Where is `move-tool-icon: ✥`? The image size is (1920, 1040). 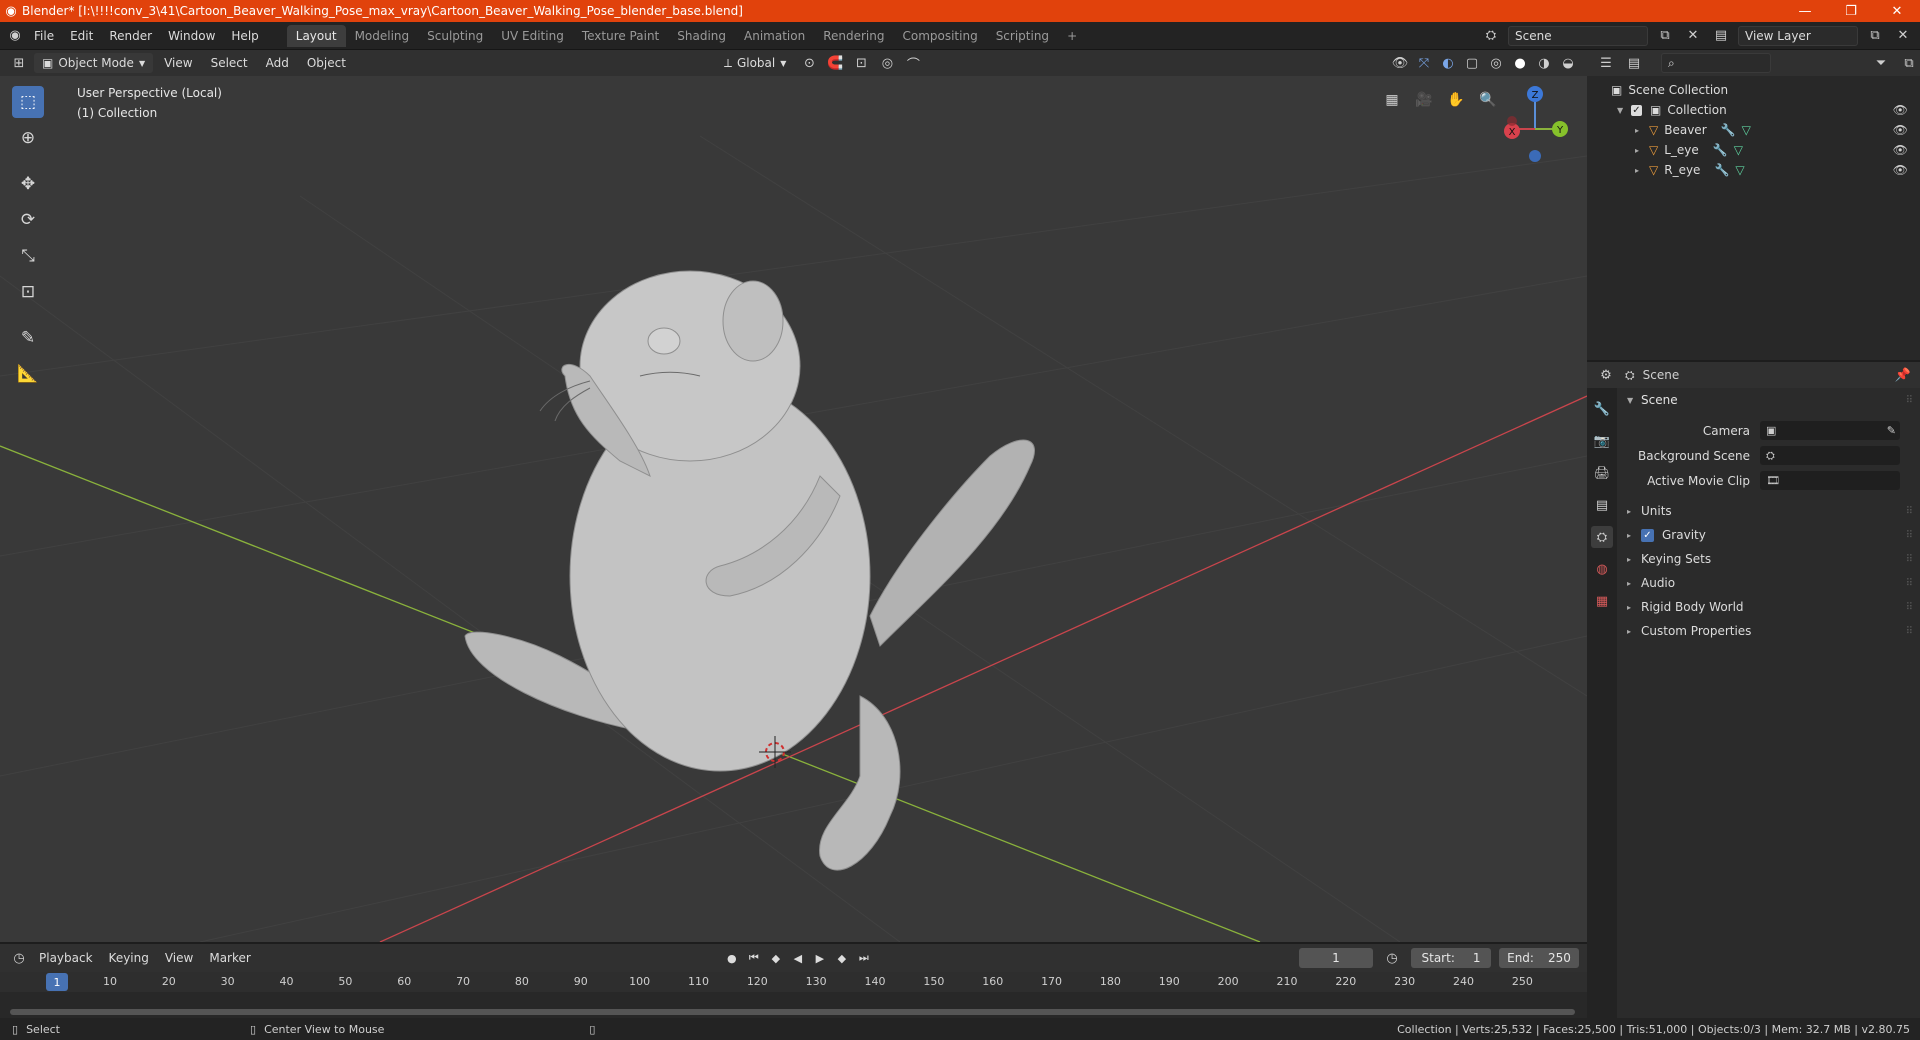
move-tool-icon: ✥ is located at coordinates (28, 184).